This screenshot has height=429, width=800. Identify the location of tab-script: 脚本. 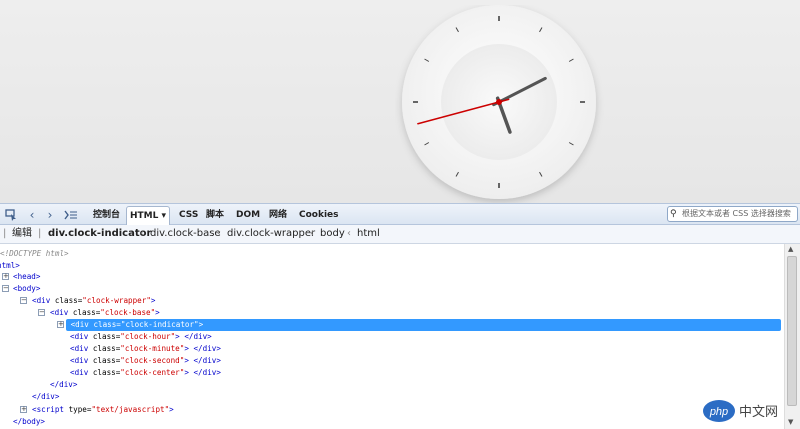
(215, 215).